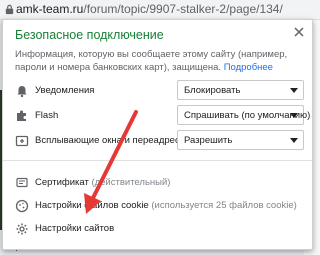 Image resolution: width=320 pixels, height=255 pixels. What do you see at coordinates (224, 205) in the screenshot?
I see `cookies-count: (используется 25 файлов cookie)` at bounding box center [224, 205].